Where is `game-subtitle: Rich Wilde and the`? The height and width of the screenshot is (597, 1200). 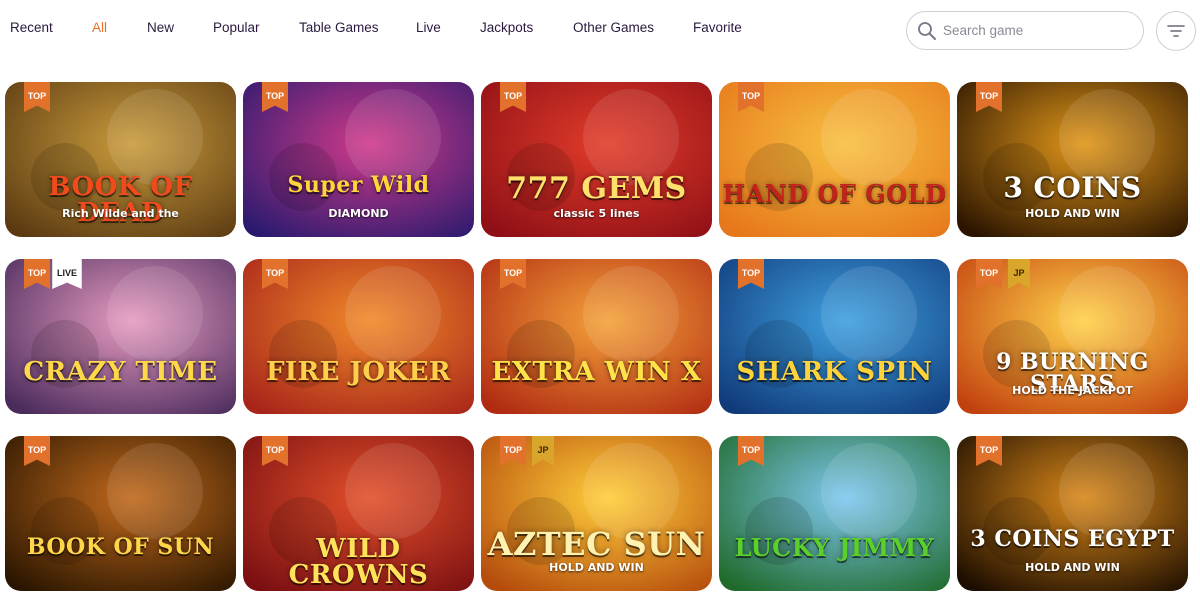 game-subtitle: Rich Wilde and the is located at coordinates (120, 213).